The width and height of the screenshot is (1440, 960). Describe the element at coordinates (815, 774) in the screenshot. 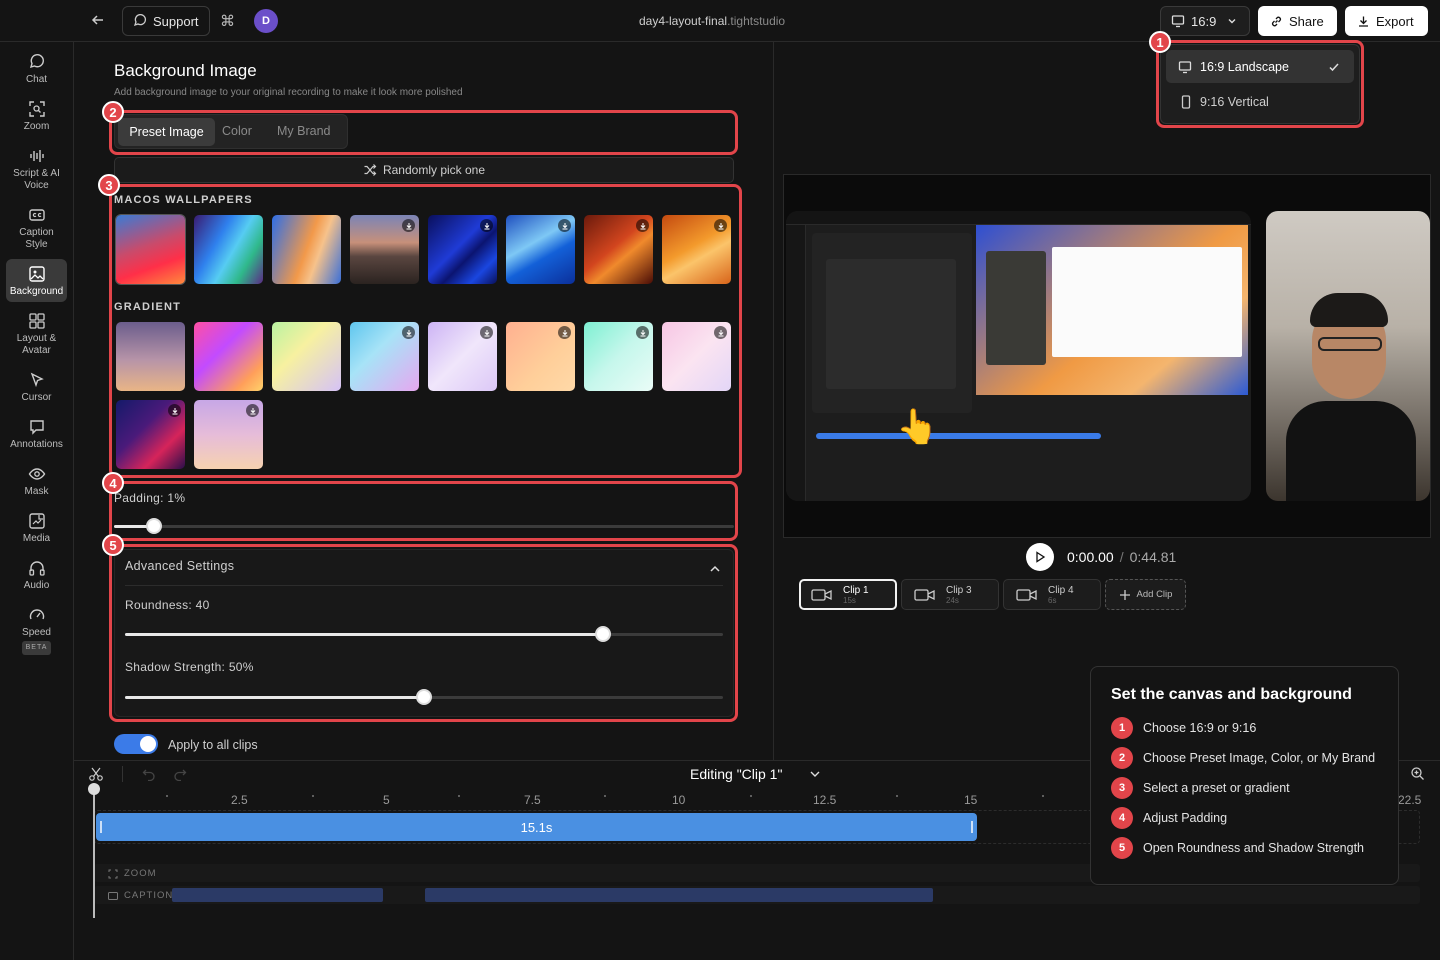

I see `chevron-down-icon` at that location.